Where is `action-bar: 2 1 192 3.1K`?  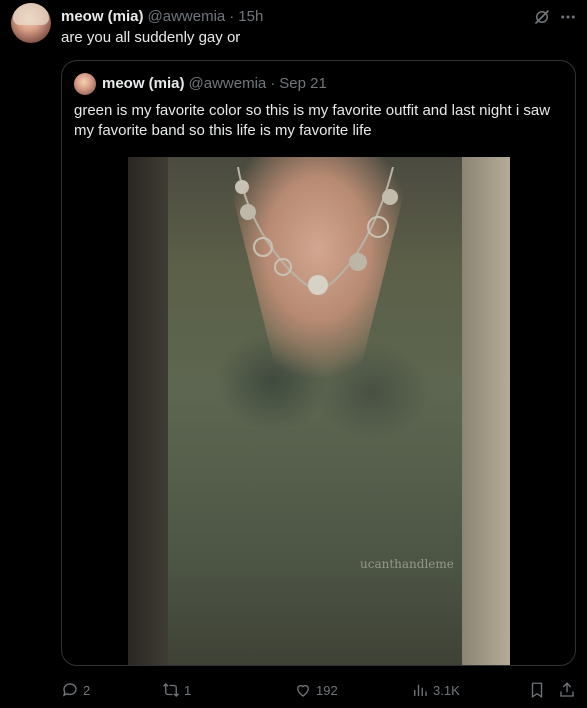 action-bar: 2 1 192 3.1K is located at coordinates (319, 690).